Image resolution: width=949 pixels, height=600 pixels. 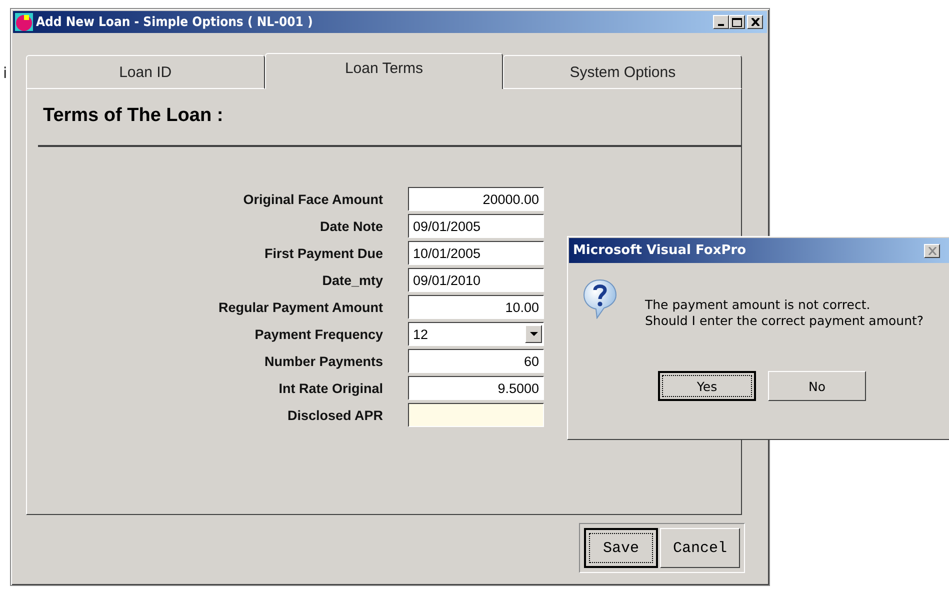 I want to click on field-label: Number Payments, so click(x=323, y=361).